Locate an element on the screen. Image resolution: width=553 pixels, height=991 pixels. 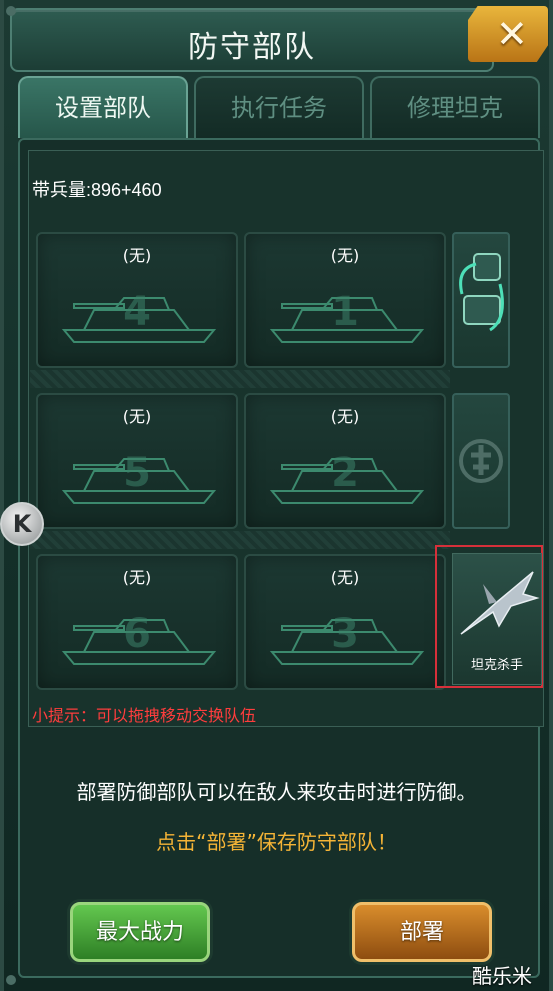
title-bar: 防守部队 is located at coordinates (252, 40).